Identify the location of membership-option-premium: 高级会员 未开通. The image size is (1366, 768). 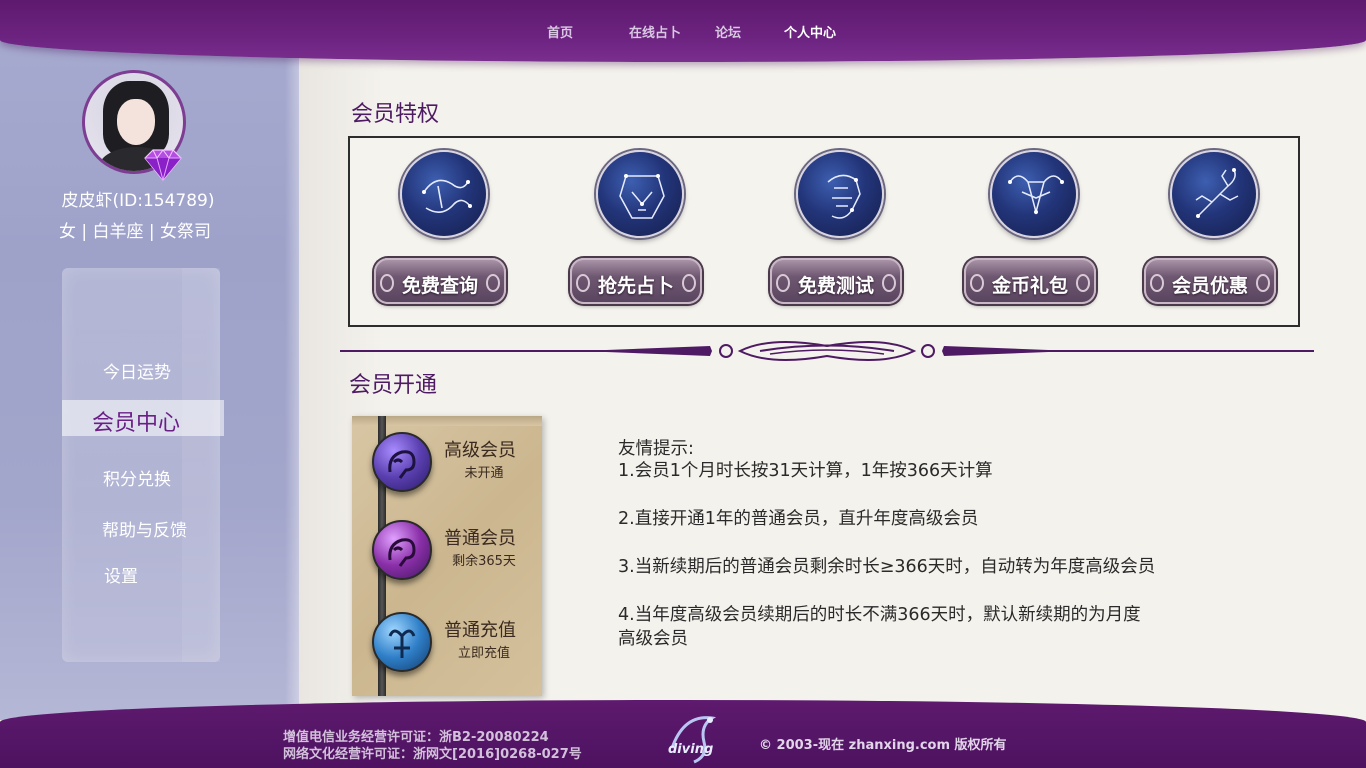
(455, 467).